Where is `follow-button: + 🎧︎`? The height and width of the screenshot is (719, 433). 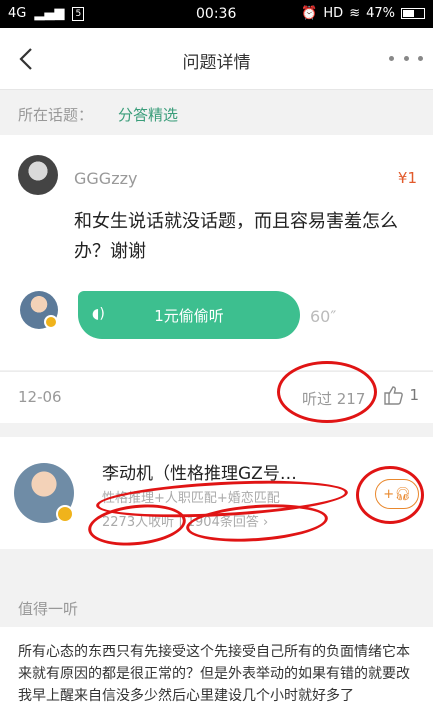 follow-button: + 🎧︎ is located at coordinates (397, 494).